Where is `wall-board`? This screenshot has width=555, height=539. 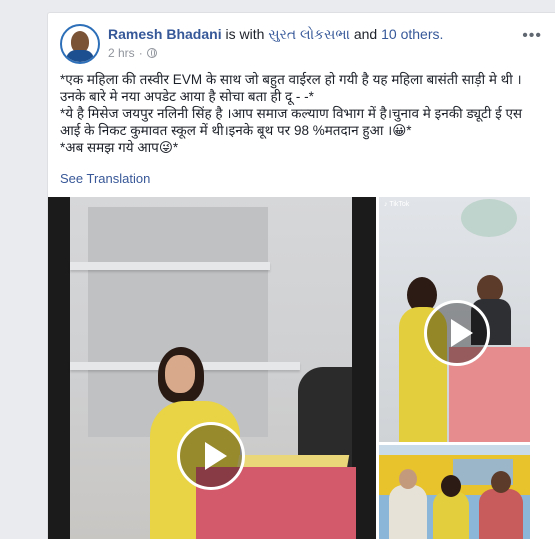 wall-board is located at coordinates (489, 218).